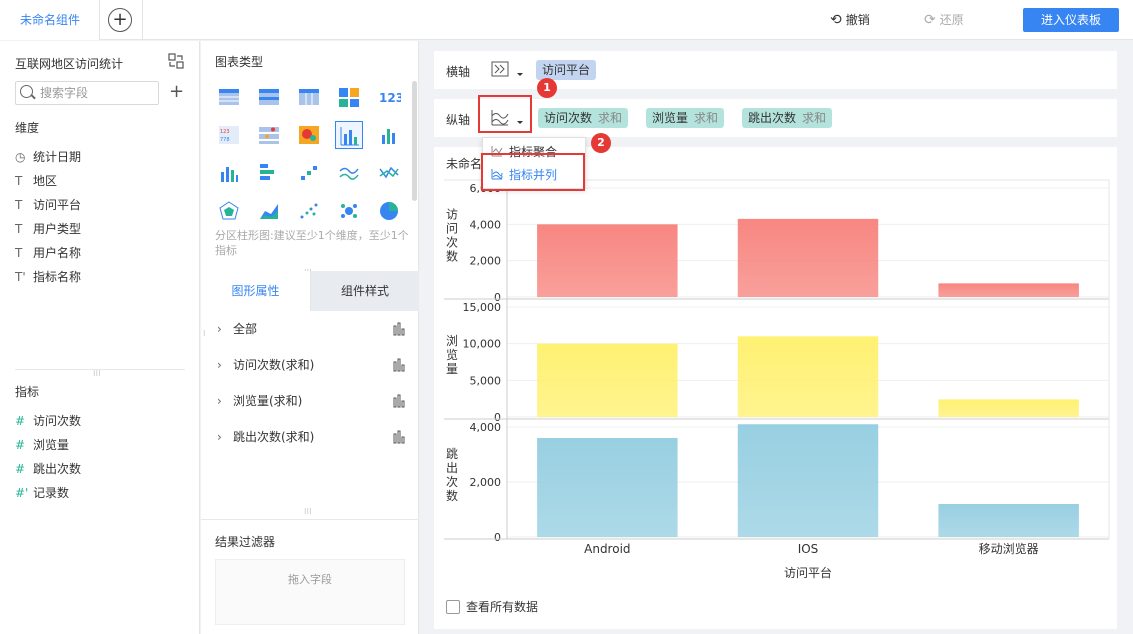  What do you see at coordinates (176, 61) in the screenshot?
I see `switch-dataset-icon` at bounding box center [176, 61].